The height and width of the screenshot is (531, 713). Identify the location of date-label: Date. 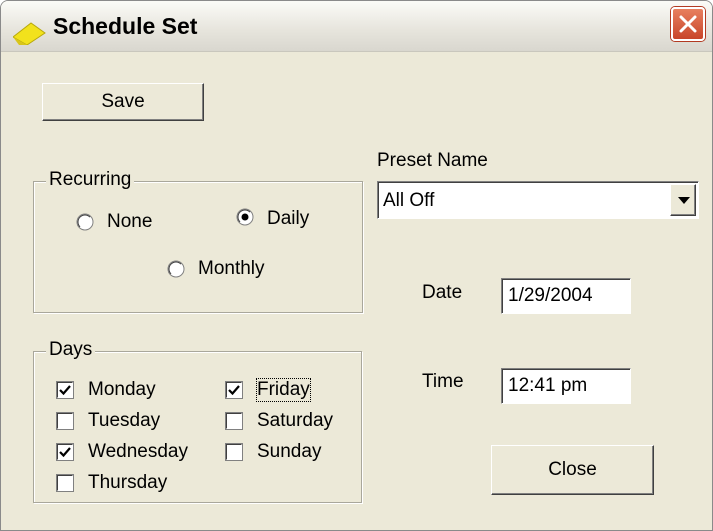
(442, 292).